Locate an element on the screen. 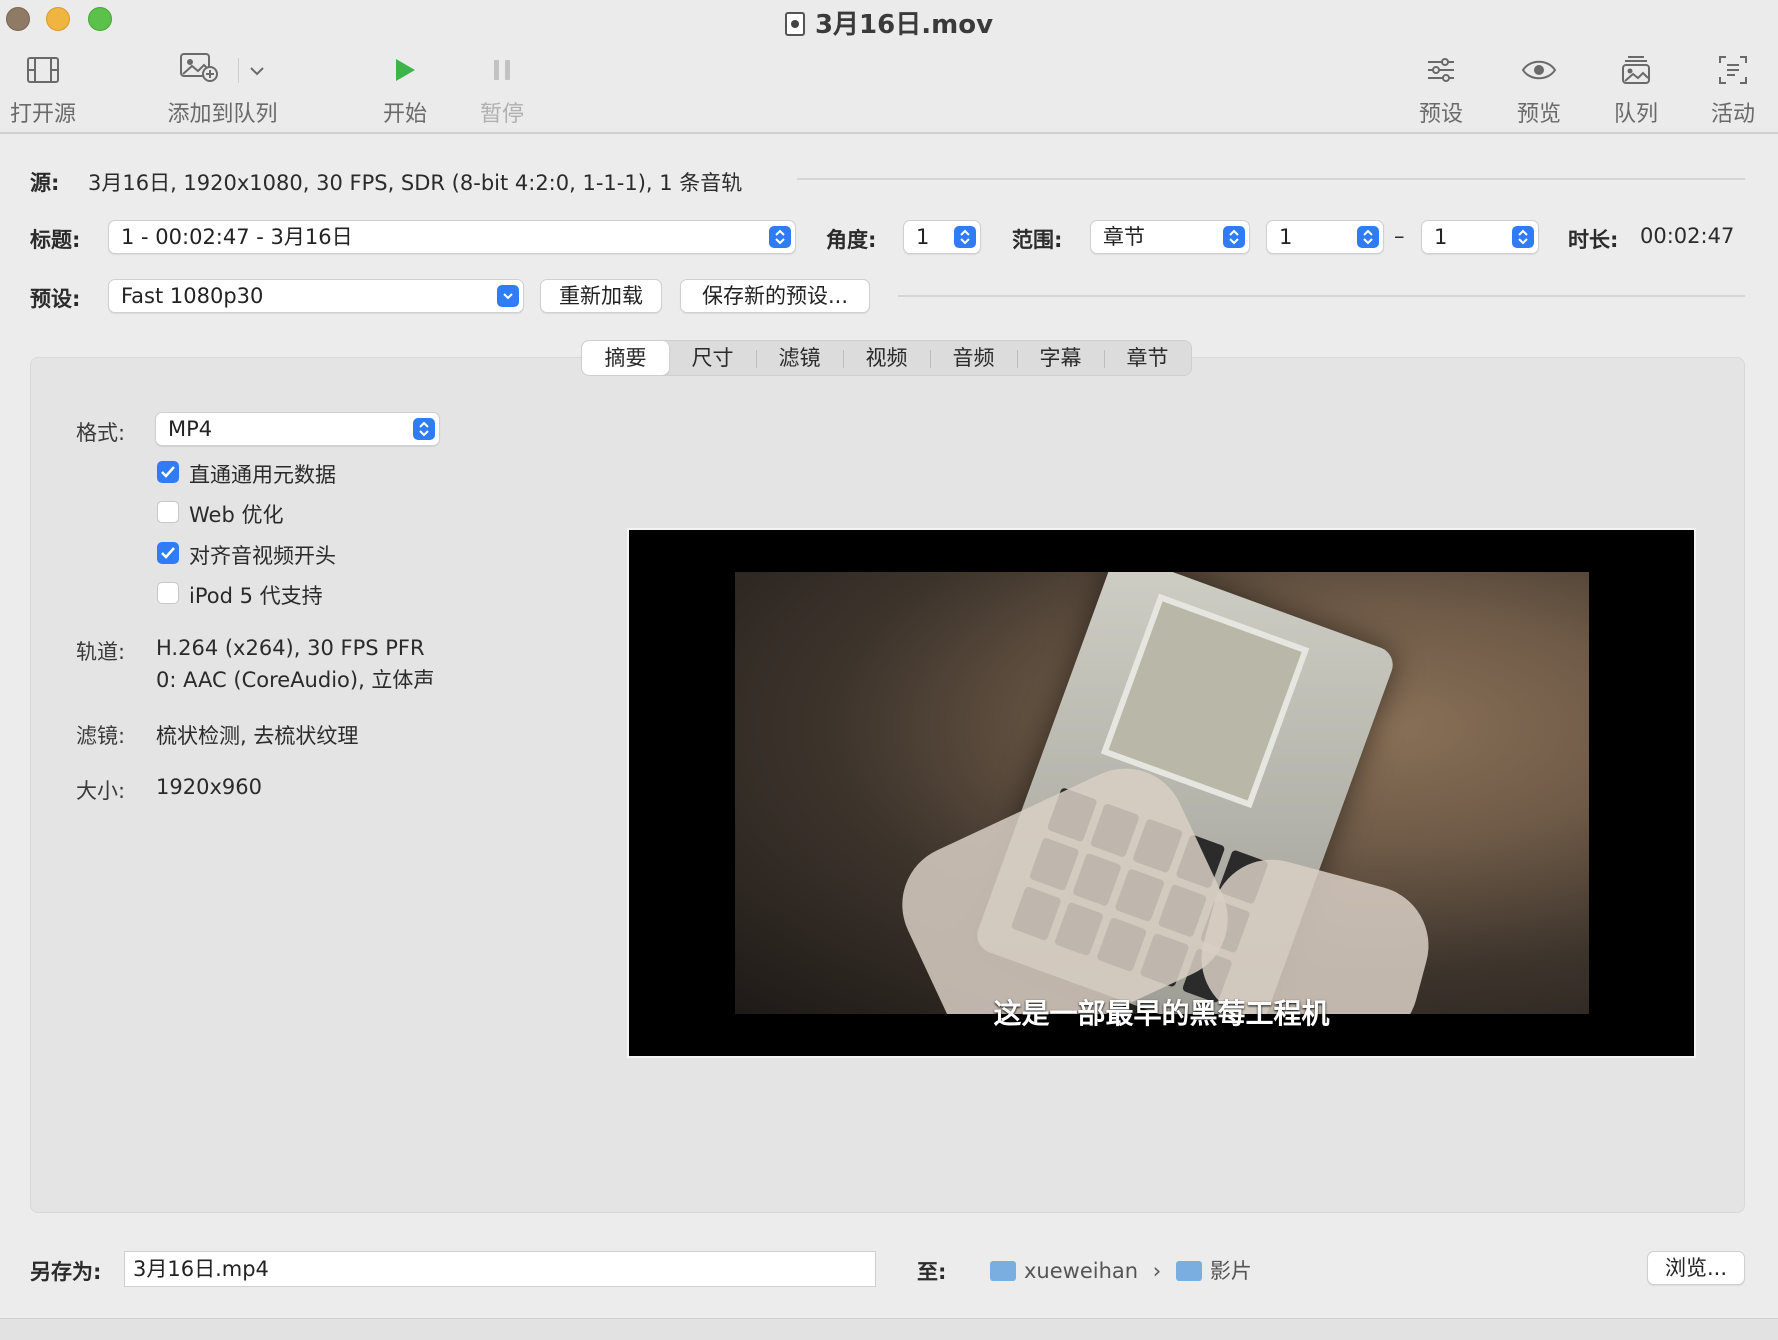 Image resolution: width=1778 pixels, height=1340 pixels. queue-label: 队列 is located at coordinates (1635, 114).